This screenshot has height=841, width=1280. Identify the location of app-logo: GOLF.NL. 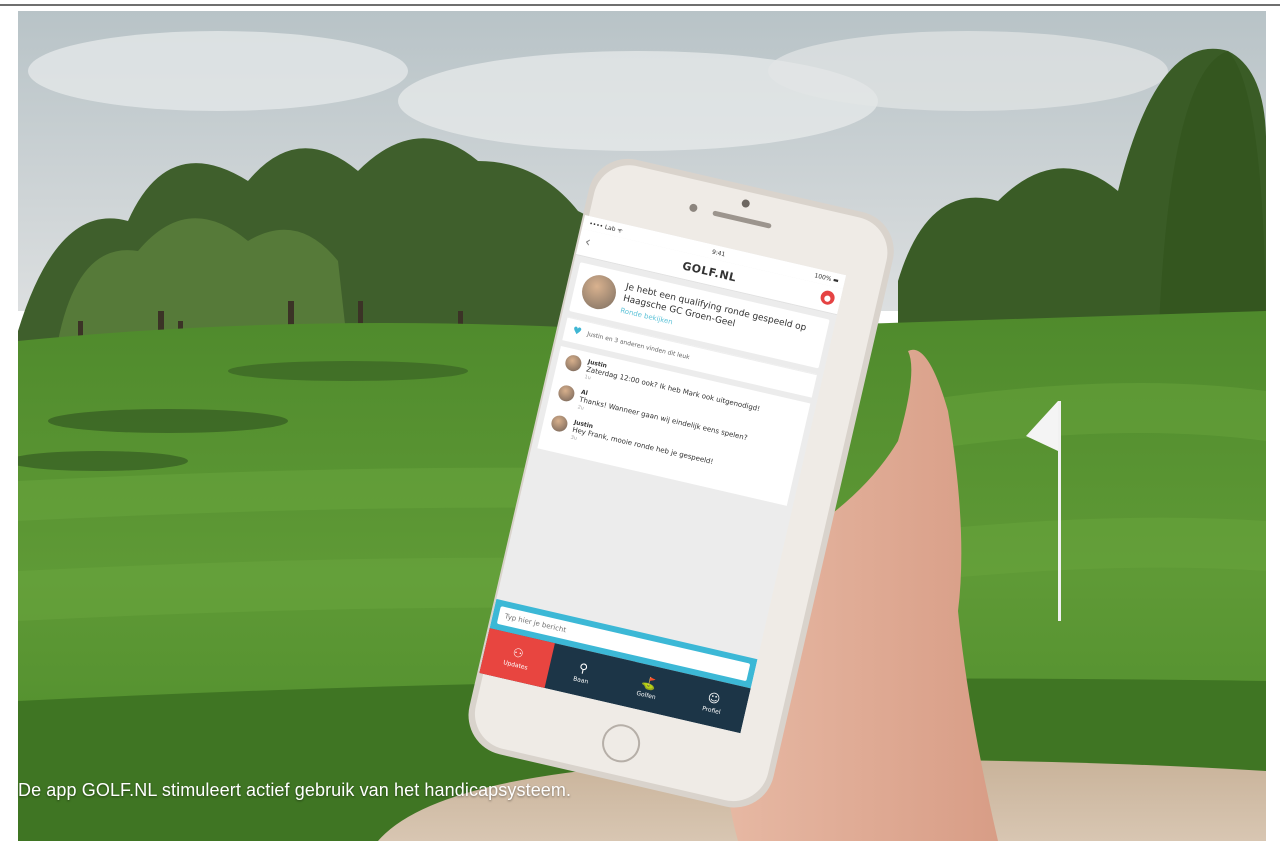
(709, 271).